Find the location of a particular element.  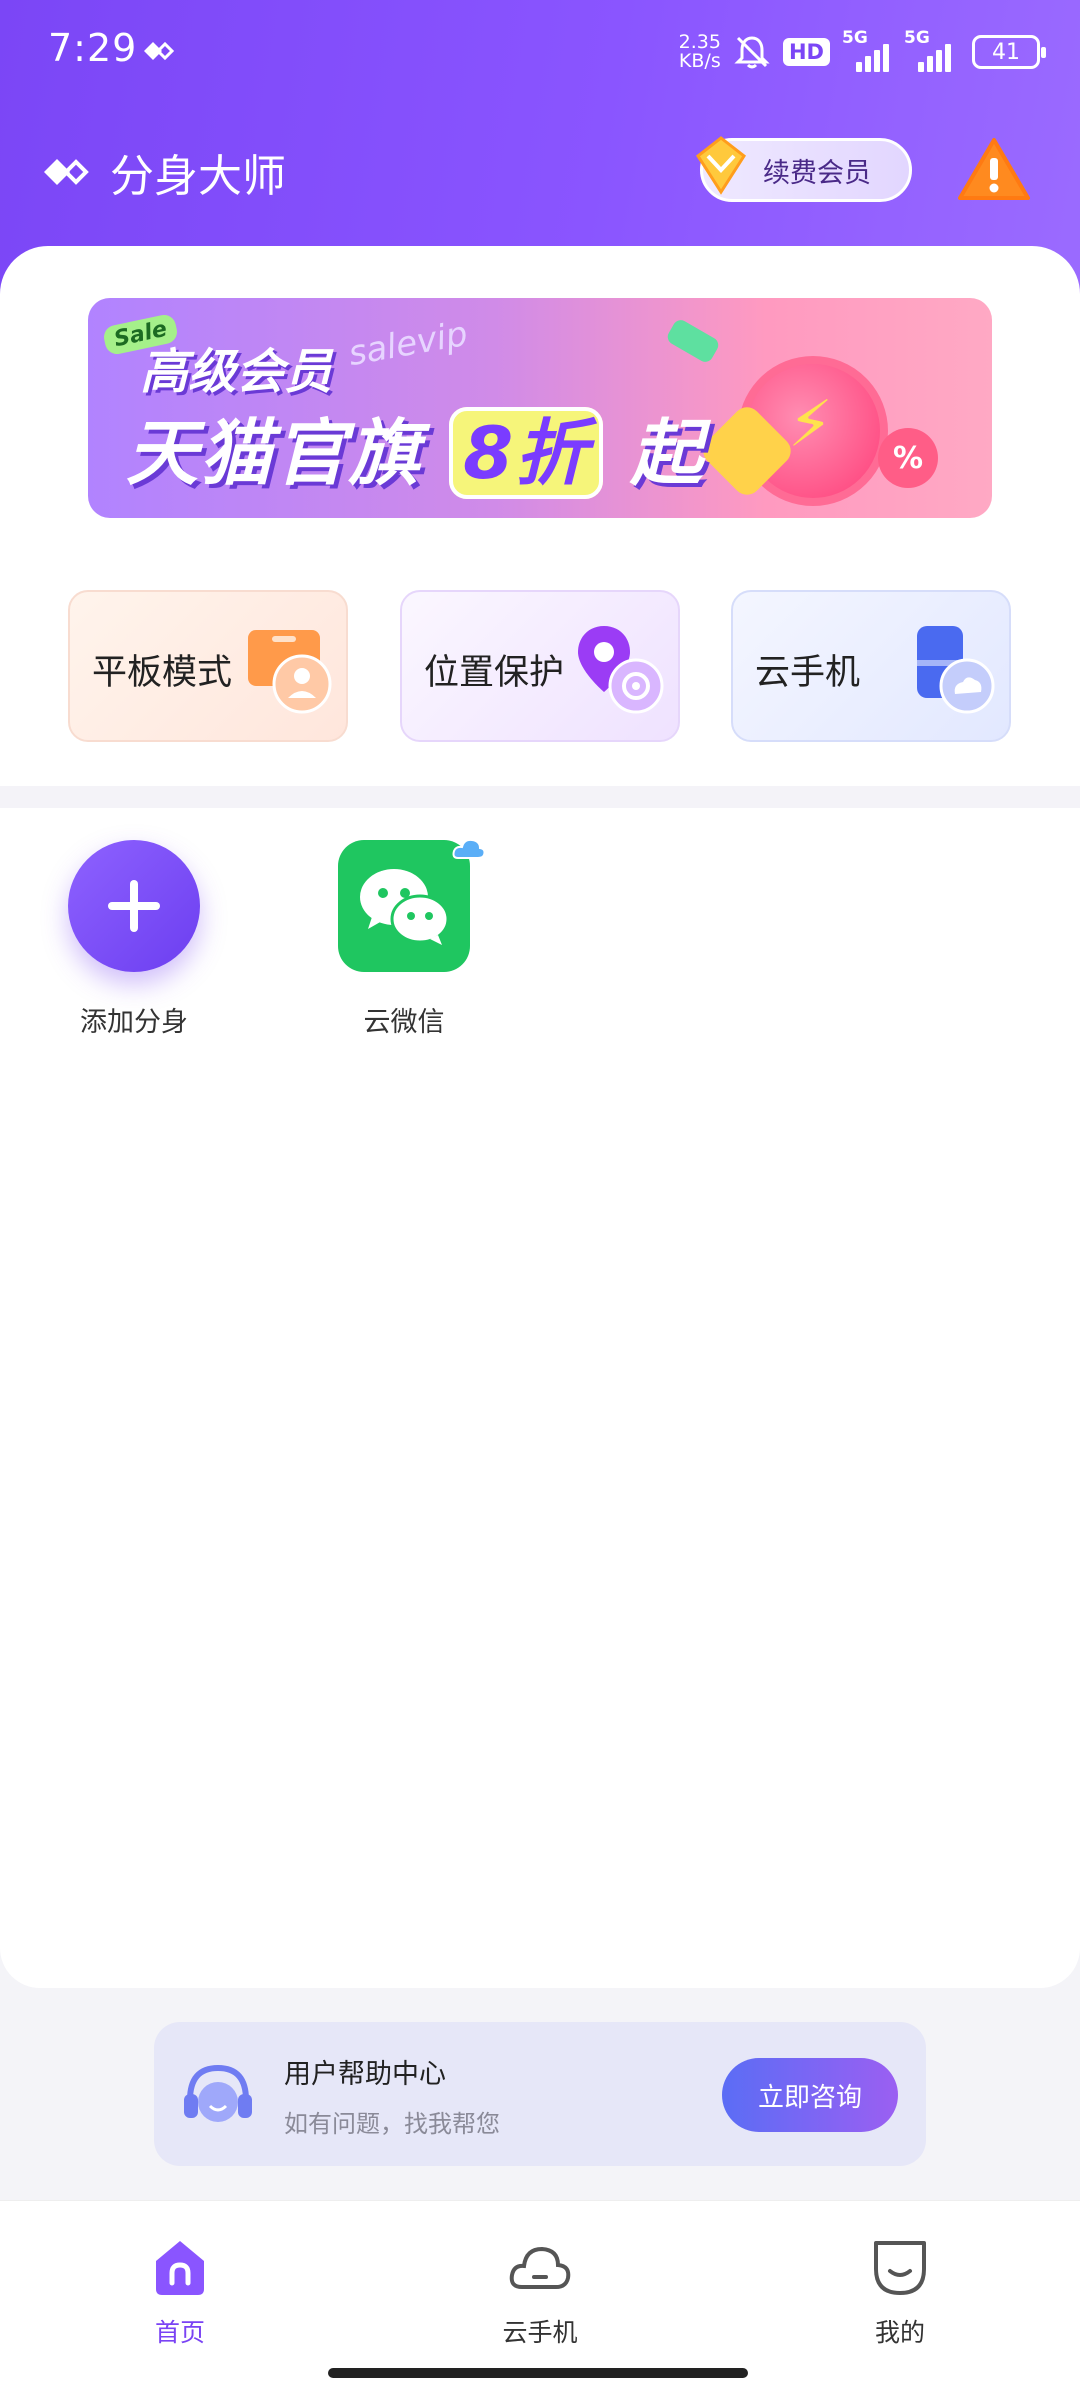

feature-tablet-mode: 平板模式 is located at coordinates (208, 666).